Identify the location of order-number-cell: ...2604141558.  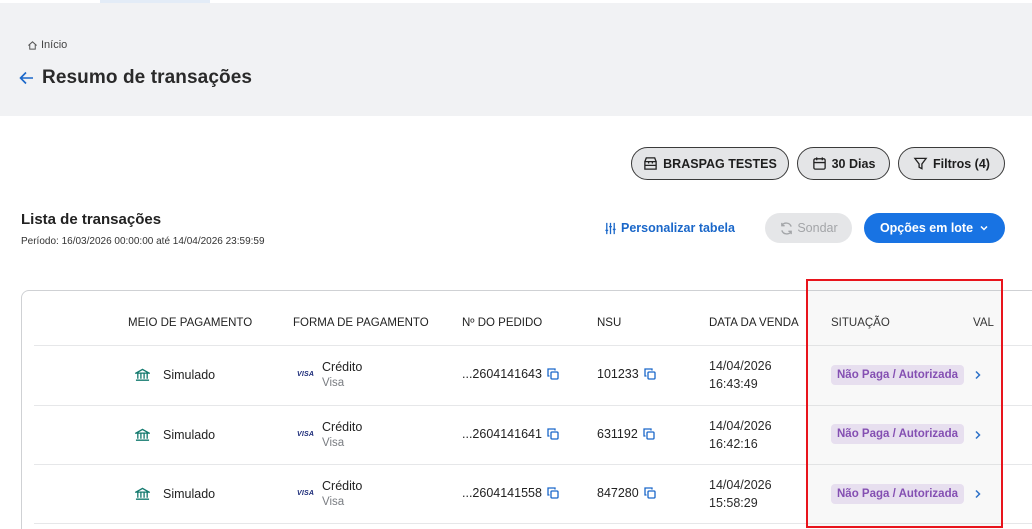
(510, 493).